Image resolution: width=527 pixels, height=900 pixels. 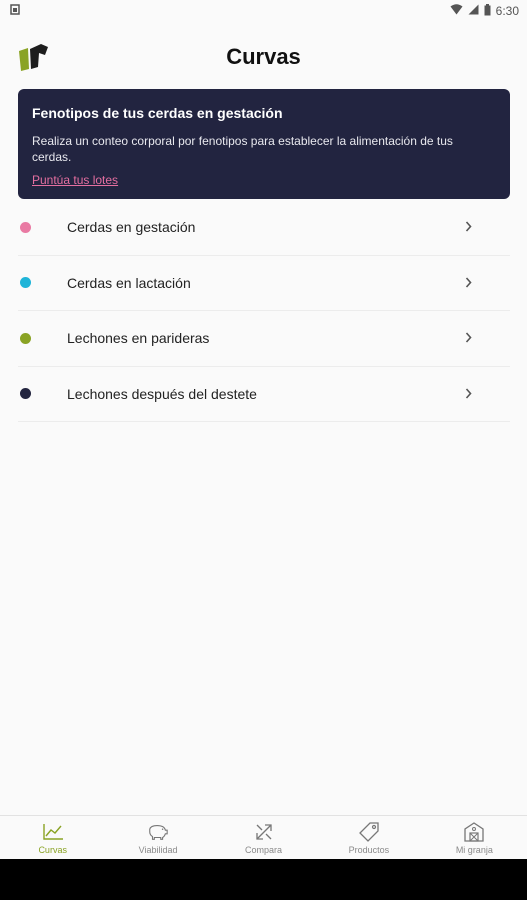 What do you see at coordinates (15, 11) in the screenshot?
I see `sim-notification-icon` at bounding box center [15, 11].